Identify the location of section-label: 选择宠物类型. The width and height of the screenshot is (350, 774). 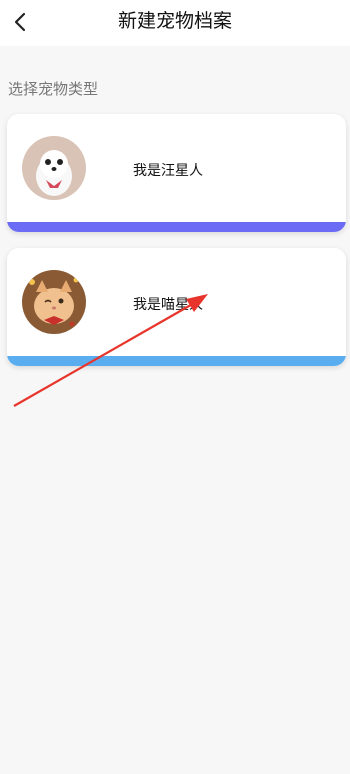
(53, 89).